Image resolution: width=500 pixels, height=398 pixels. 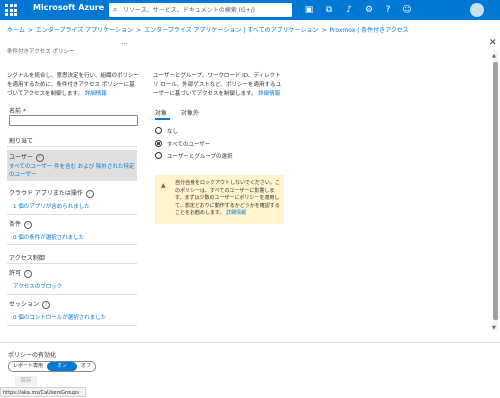 I want to click on status-bar-url: https://aka.ms/CaUsersGroups, so click(x=43, y=392).